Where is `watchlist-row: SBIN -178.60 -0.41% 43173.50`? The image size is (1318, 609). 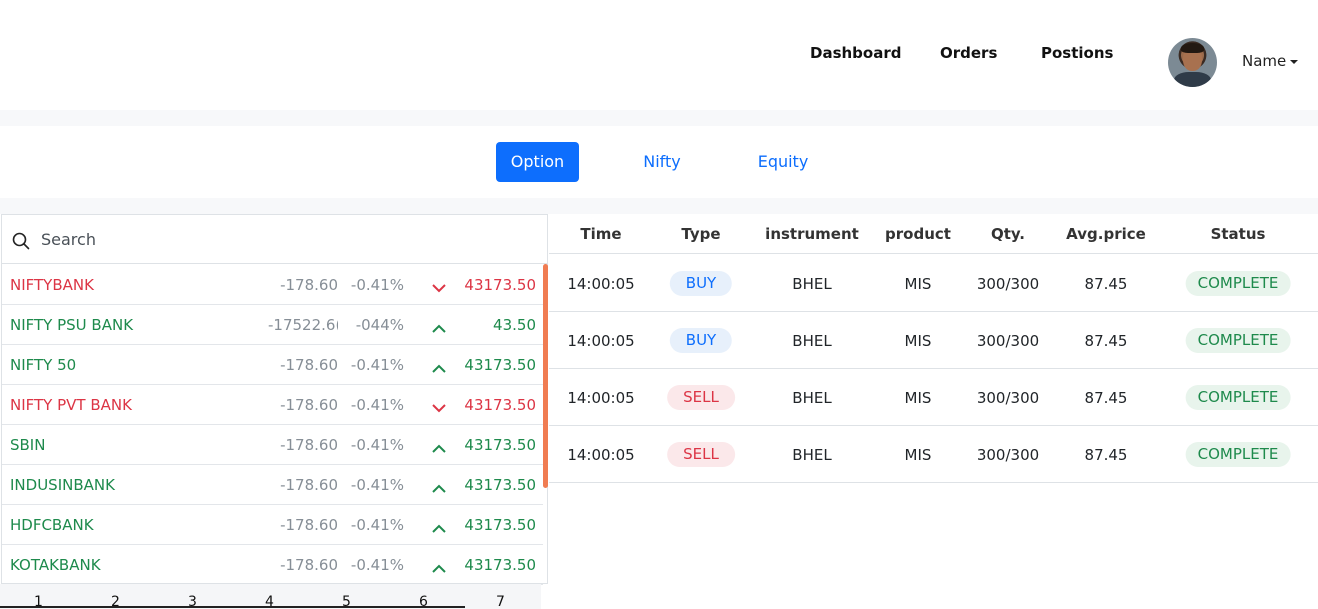 watchlist-row: SBIN -178.60 -0.41% 43173.50 is located at coordinates (272, 445).